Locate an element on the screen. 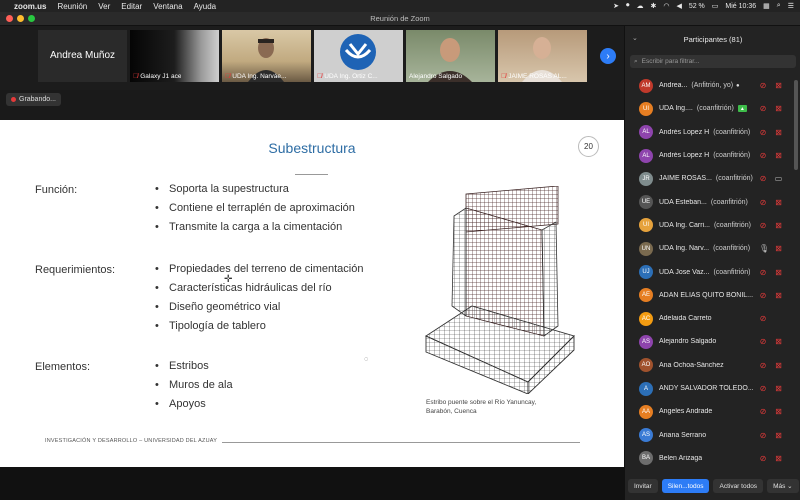 The height and width of the screenshot is (500, 800). avatar: BA is located at coordinates (646, 458).